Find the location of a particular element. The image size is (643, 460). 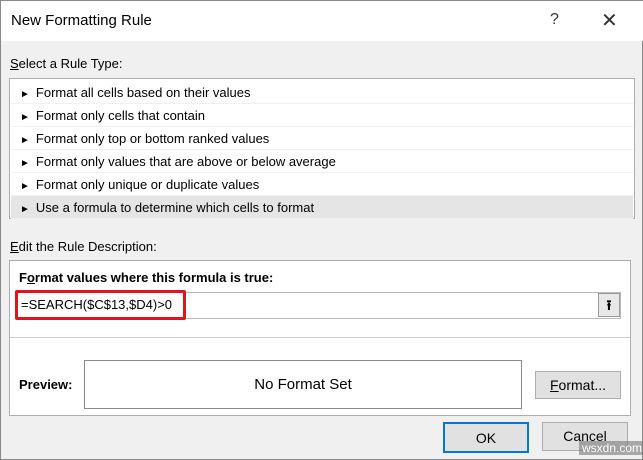

formula-label-text: rmat values where this formula is true: is located at coordinates (154, 277).